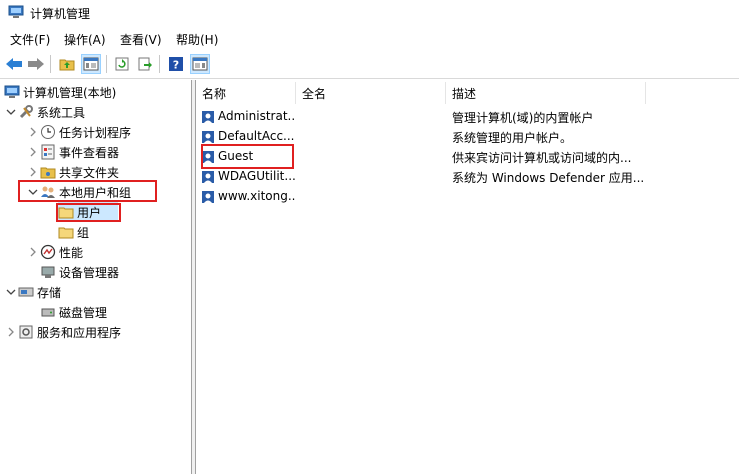 This screenshot has width=739, height=474. I want to click on tree-item-system-tools: 系统工具, so click(44, 112).